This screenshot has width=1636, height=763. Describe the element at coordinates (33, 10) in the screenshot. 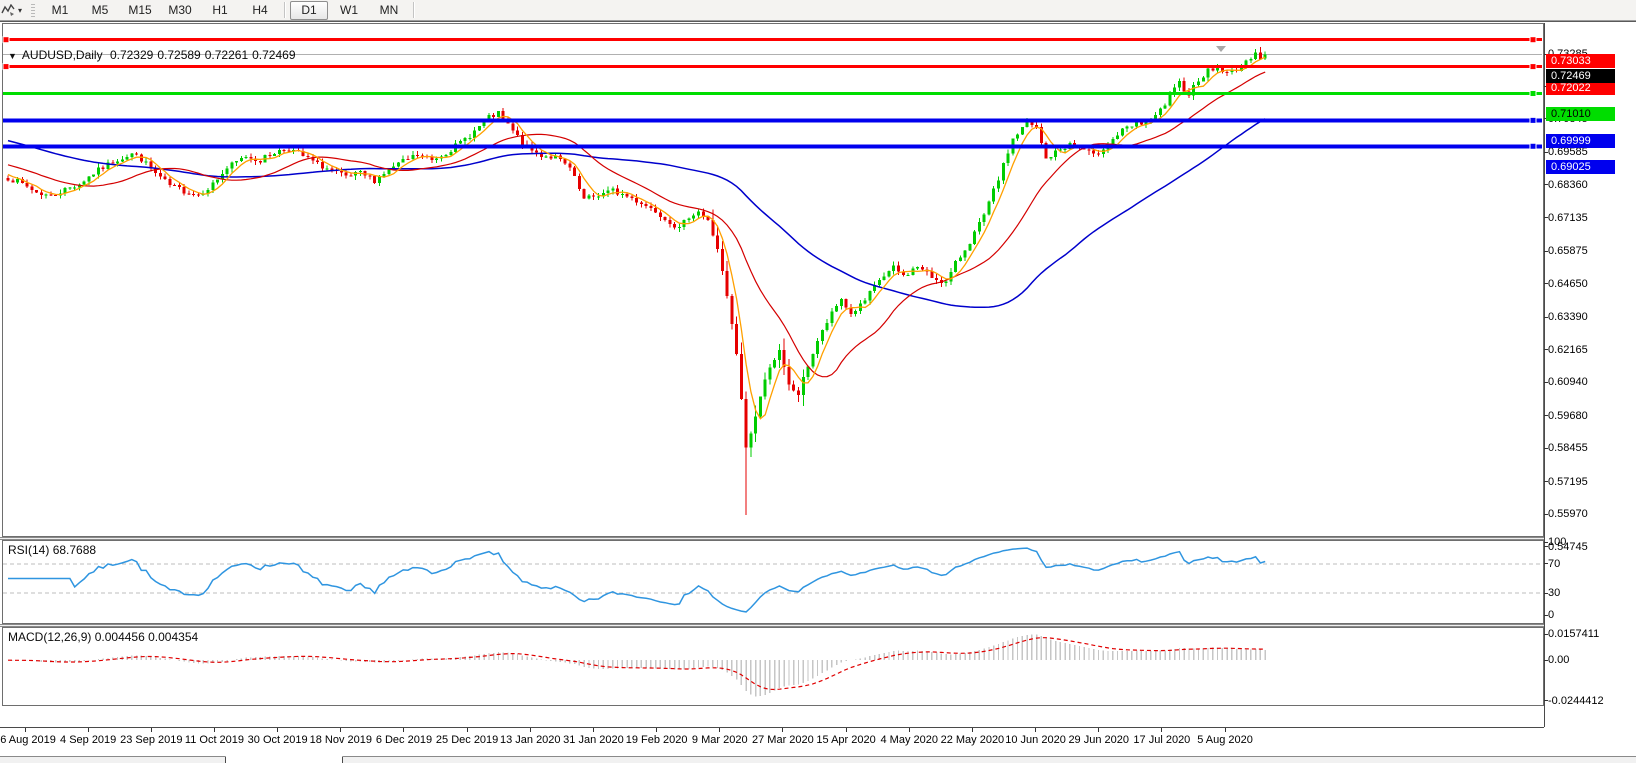

I see `toolbar-grip` at that location.